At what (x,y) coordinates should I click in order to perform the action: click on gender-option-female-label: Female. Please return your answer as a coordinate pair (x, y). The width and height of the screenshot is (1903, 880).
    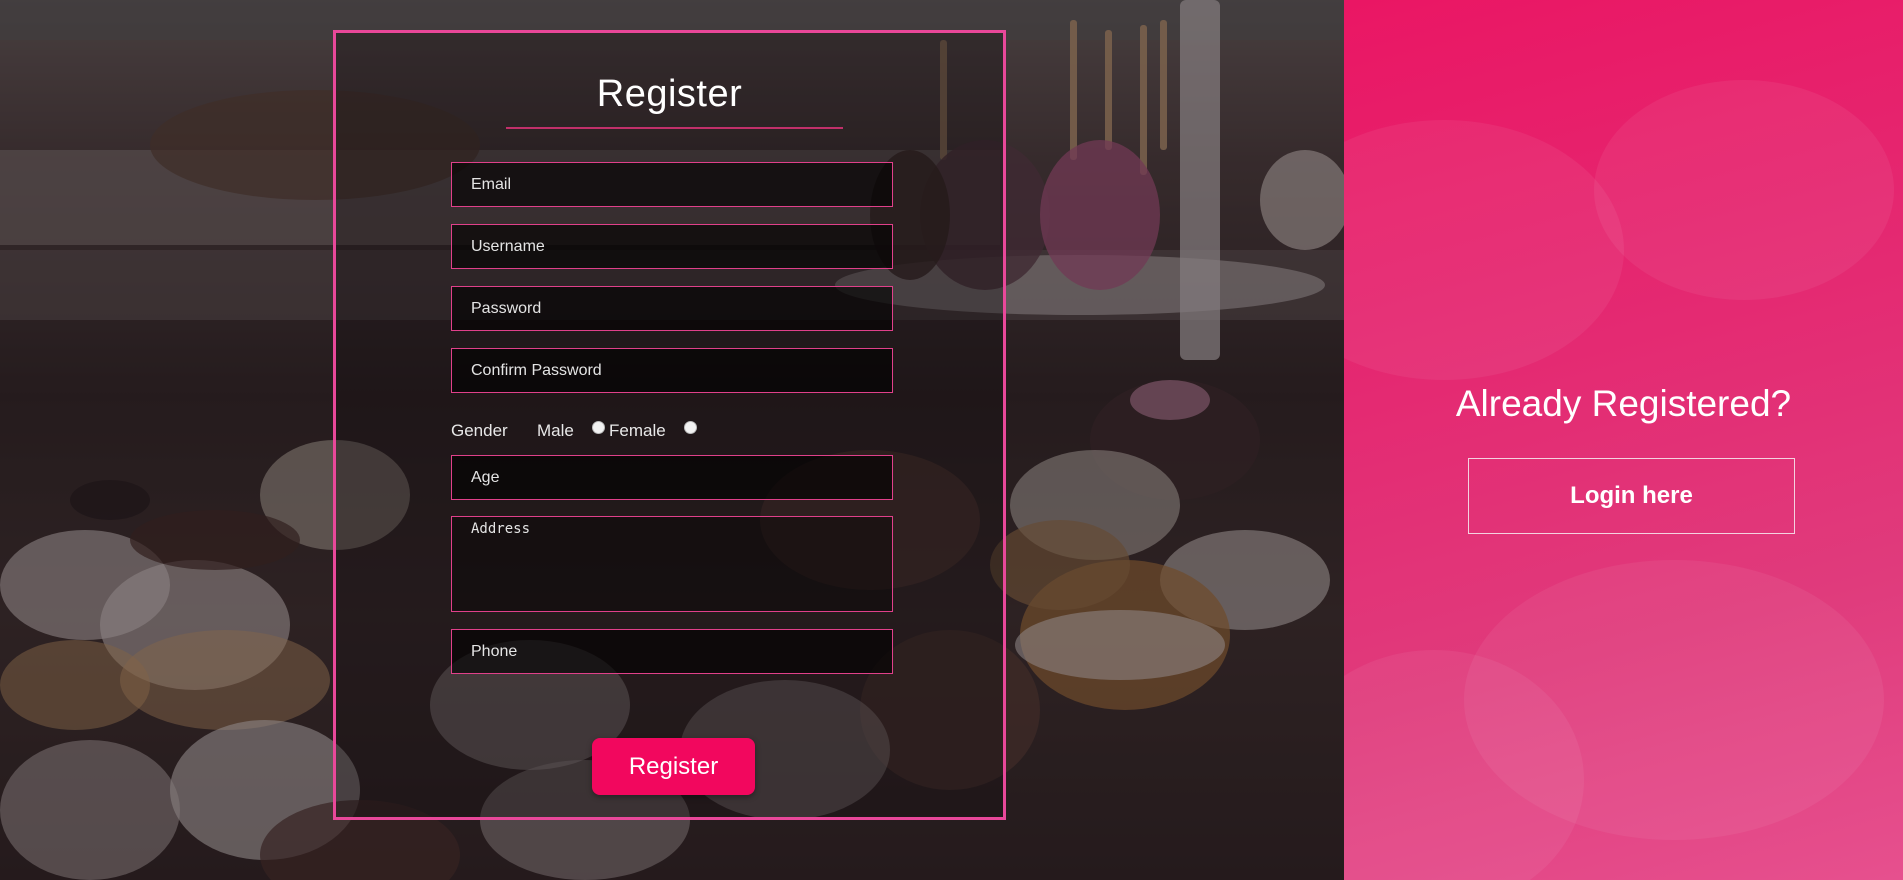
    Looking at the image, I should click on (637, 430).